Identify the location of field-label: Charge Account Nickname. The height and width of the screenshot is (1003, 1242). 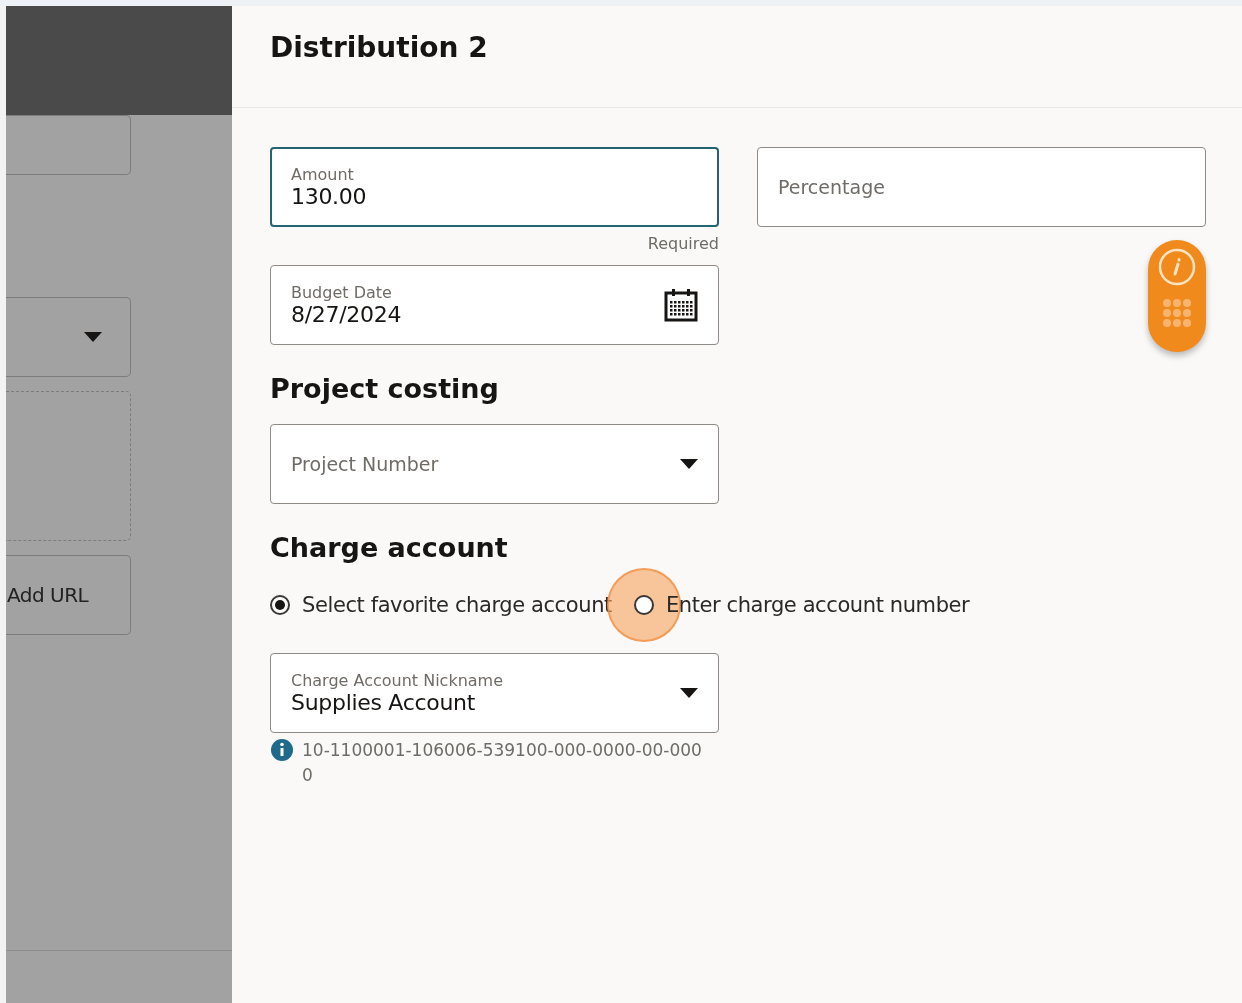
(398, 680).